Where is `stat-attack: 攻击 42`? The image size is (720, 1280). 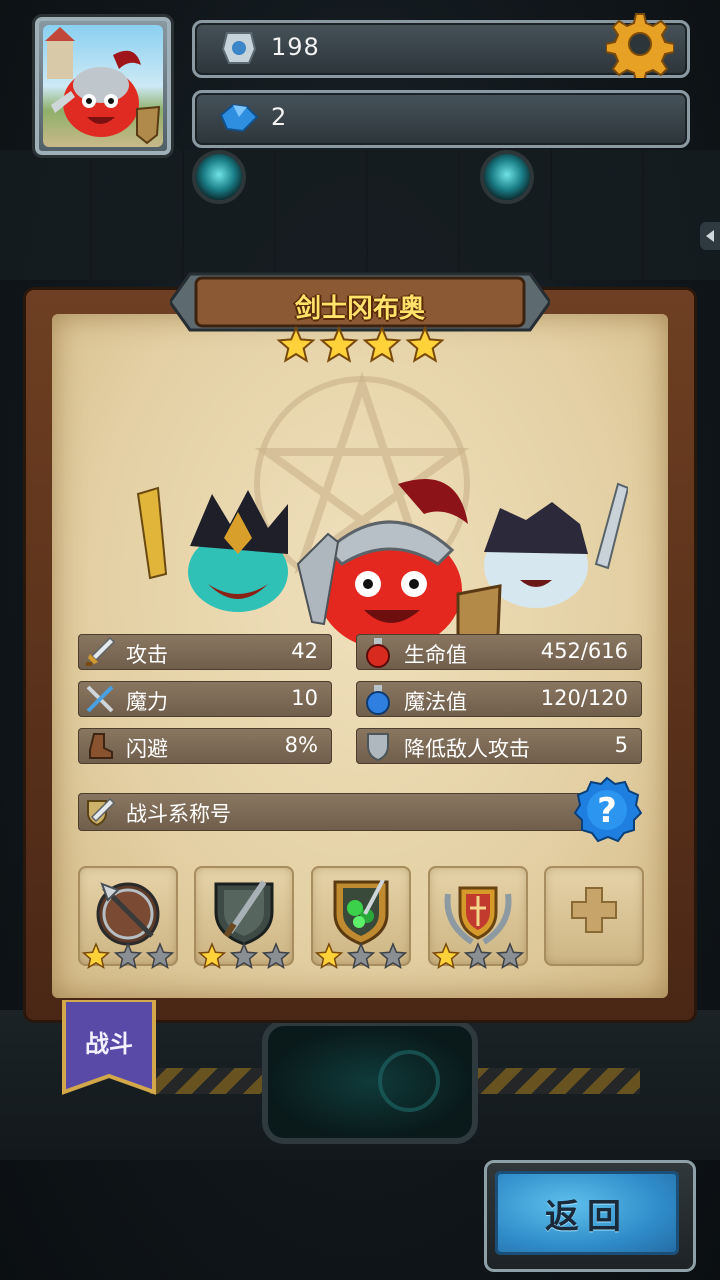
stat-attack: 攻击 42 is located at coordinates (205, 652).